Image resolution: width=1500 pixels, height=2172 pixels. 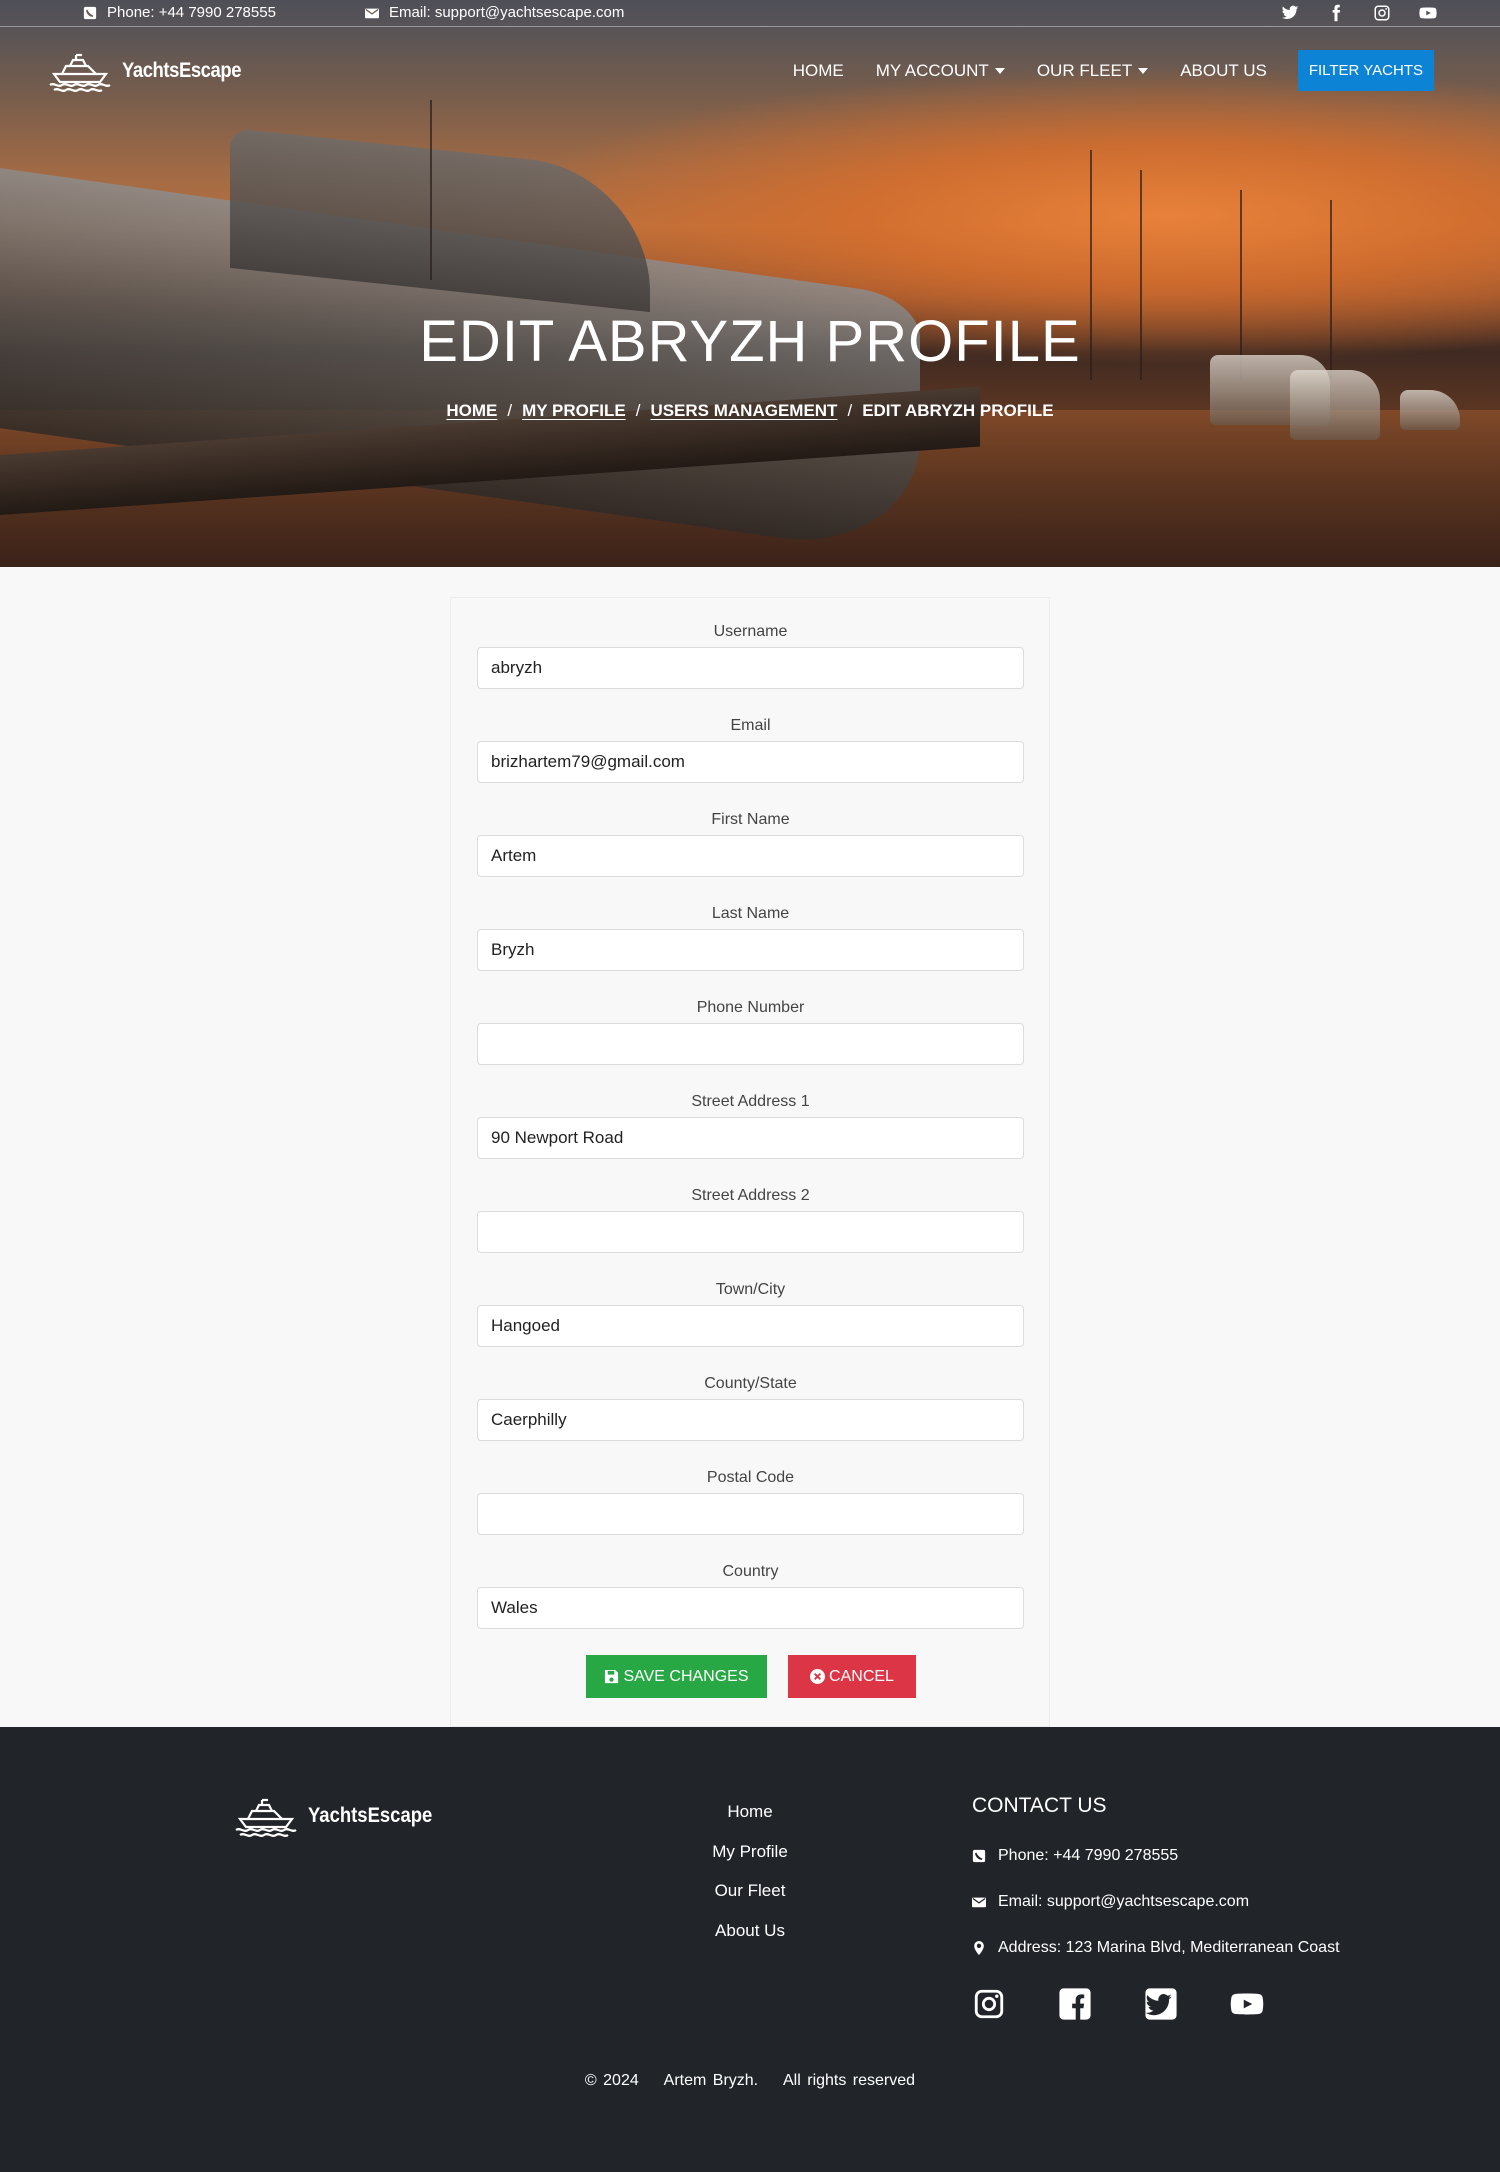 I want to click on nav-about-us-label: ABOUT US, so click(x=1223, y=70).